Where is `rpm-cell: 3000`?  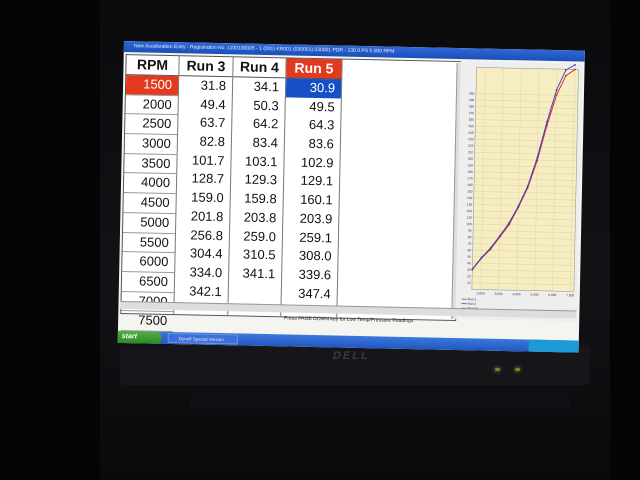
rpm-cell: 3000 is located at coordinates (151, 144).